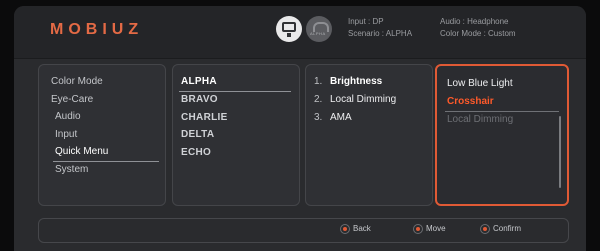 This screenshot has height=251, width=600. Describe the element at coordinates (480, 119) in the screenshot. I see `option-local-dimming: Local Dimming` at that location.